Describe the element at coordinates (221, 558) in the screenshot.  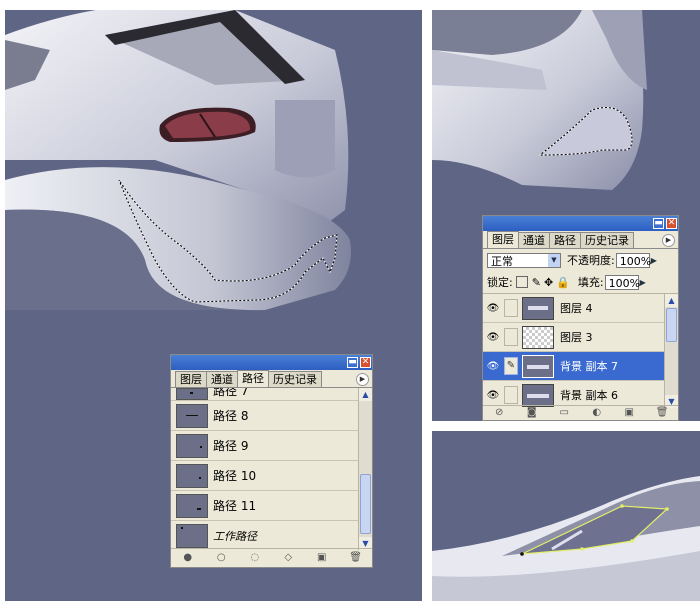
I see `stroke-path-icon: ○` at that location.